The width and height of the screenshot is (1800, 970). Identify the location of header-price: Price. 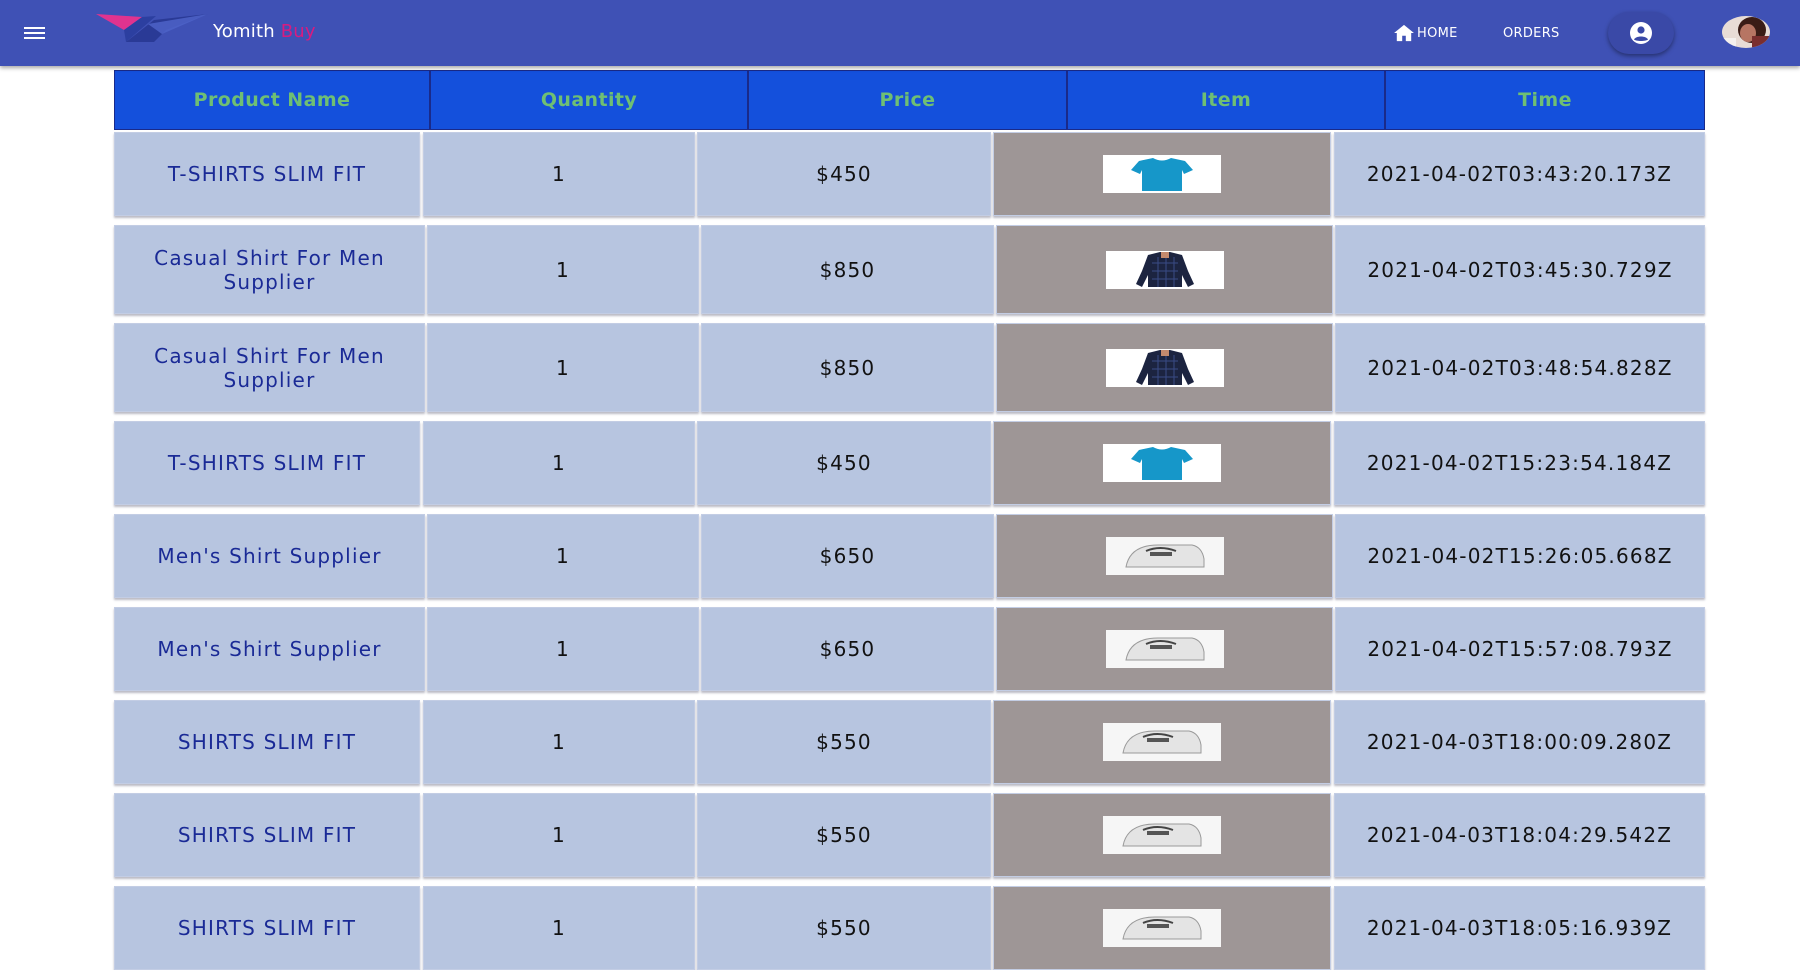
(907, 100).